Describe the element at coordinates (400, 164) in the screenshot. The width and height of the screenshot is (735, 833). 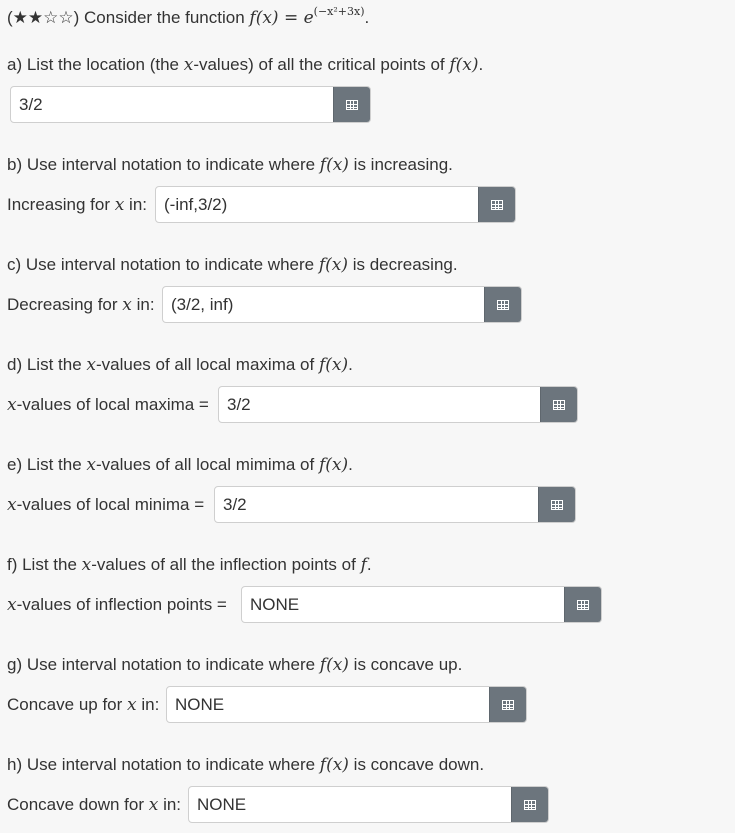
I see `prompt-text: is increasing.` at that location.